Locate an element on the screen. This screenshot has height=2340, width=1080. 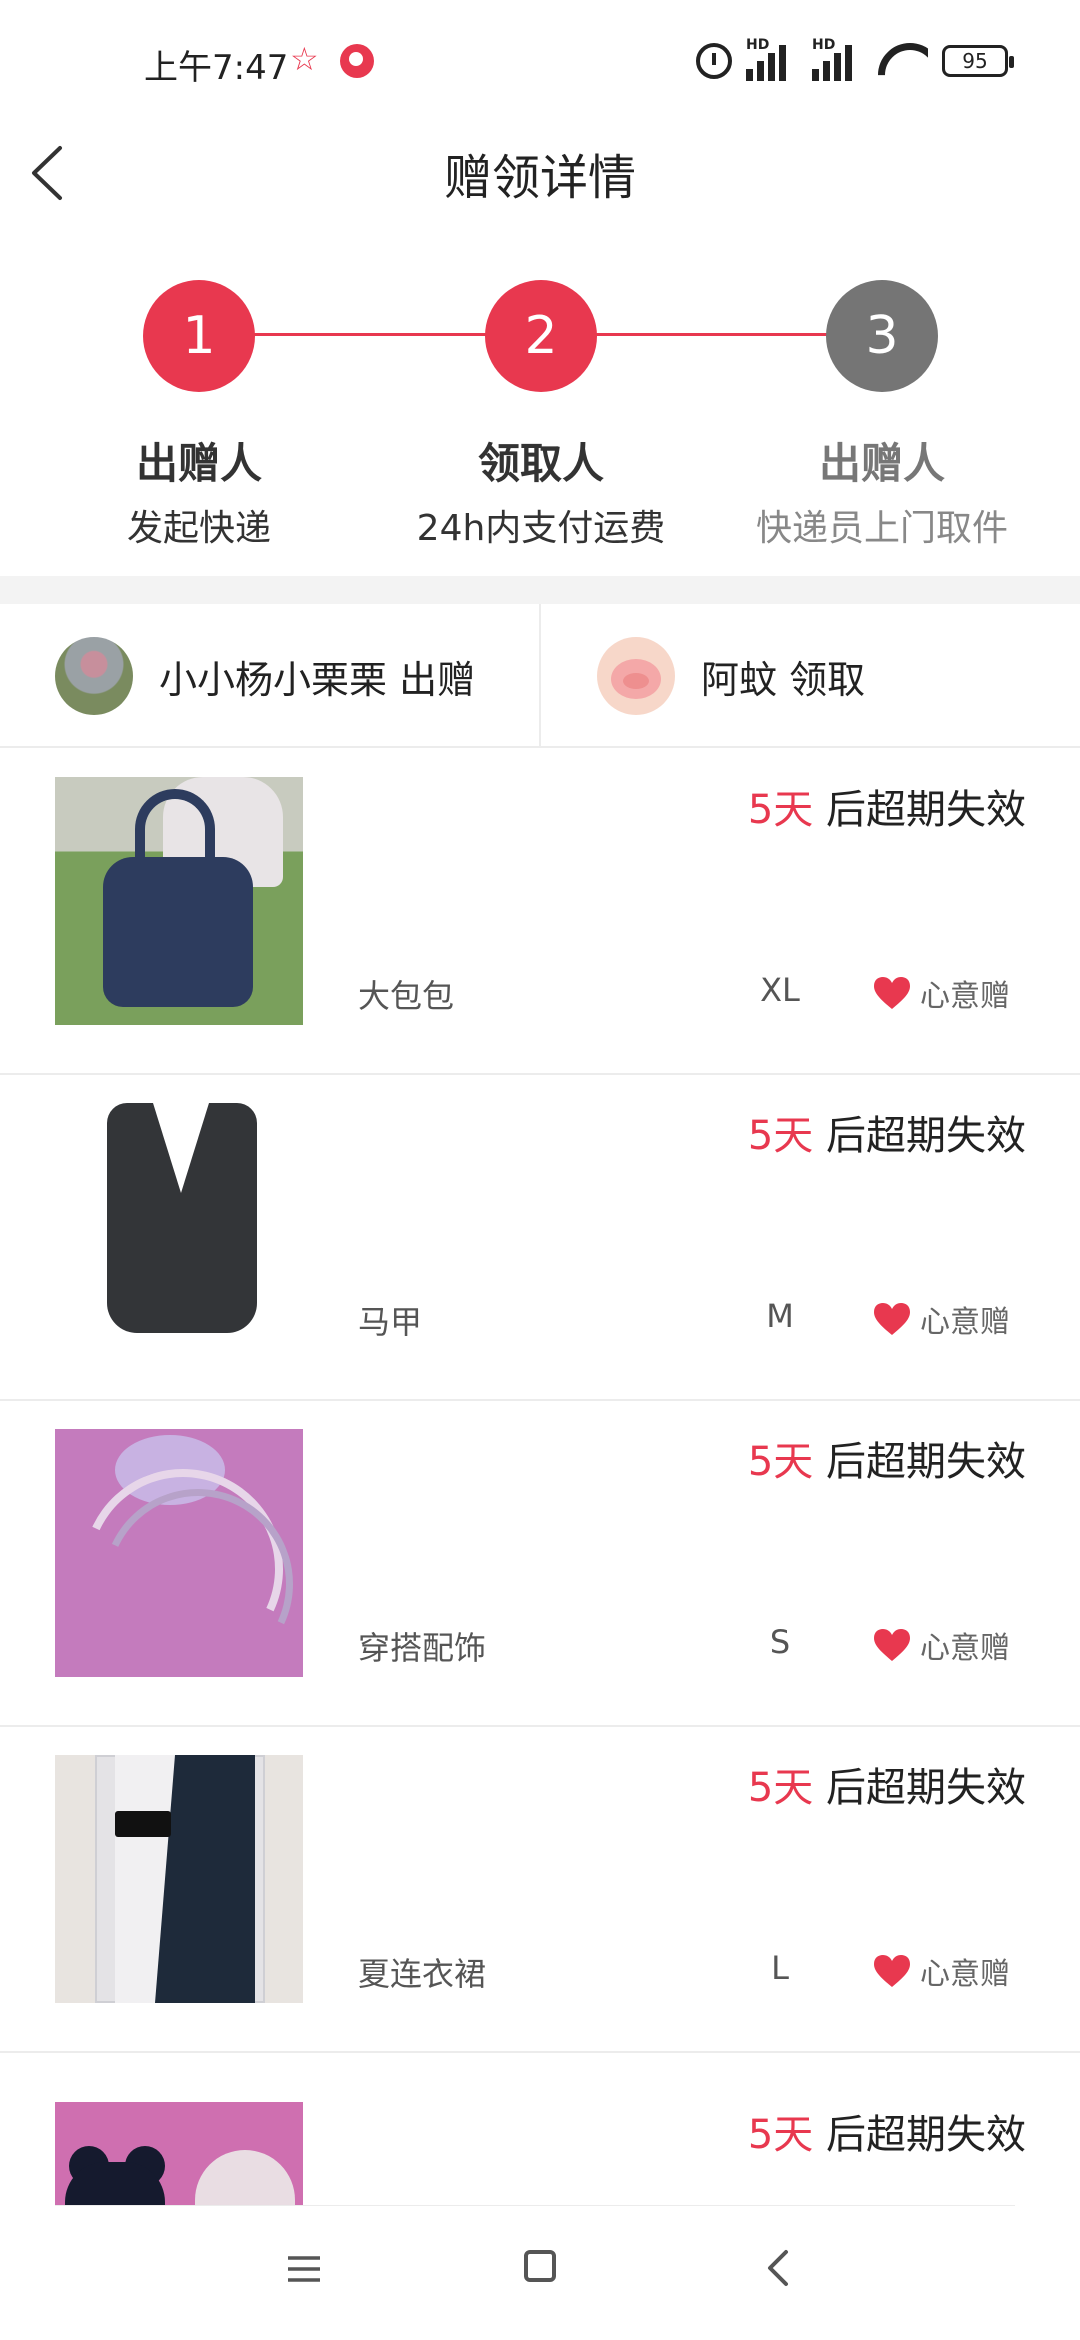
list-item: 5天 后超期失效 马甲 M 心意赠 is located at coordinates (540, 1238).